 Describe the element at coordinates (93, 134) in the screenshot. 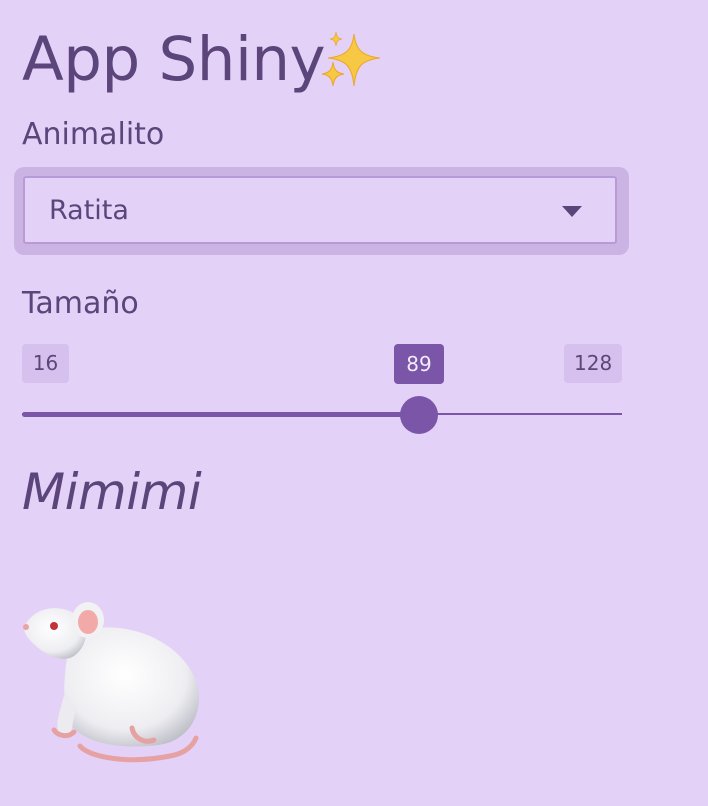

I see `animal-select-label: Animalito` at that location.